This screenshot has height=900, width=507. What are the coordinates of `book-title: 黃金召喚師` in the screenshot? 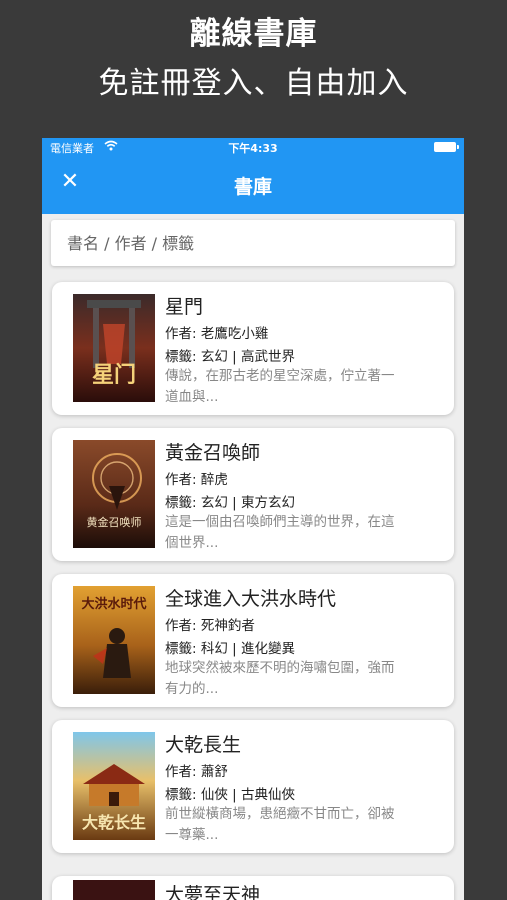 It's located at (213, 453).